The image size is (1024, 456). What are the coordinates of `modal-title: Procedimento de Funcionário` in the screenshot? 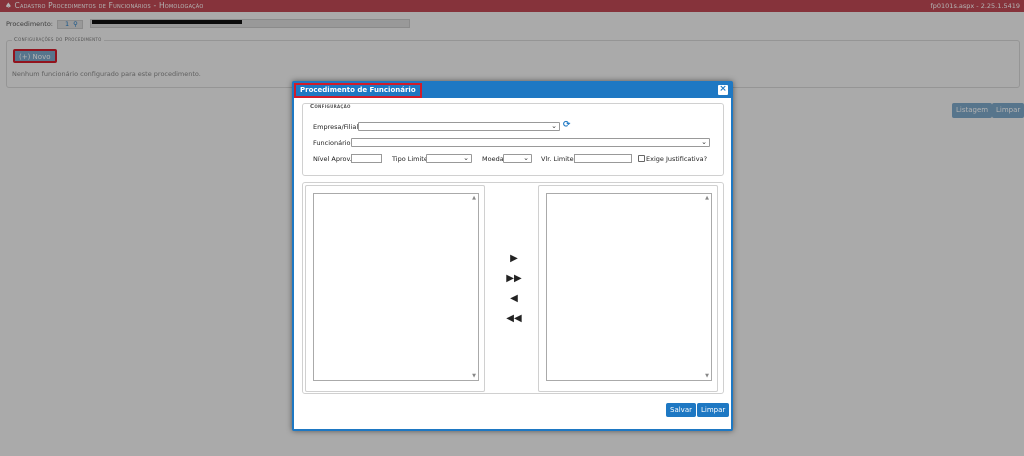 It's located at (358, 90).